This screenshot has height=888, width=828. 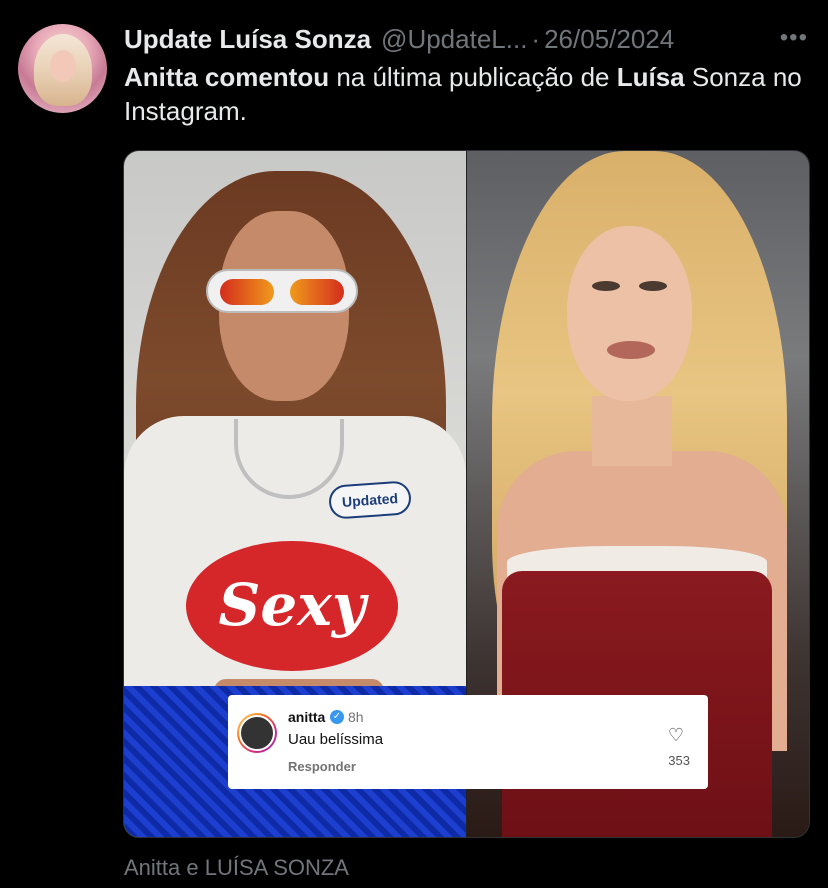 What do you see at coordinates (306, 717) in the screenshot?
I see `comment-username: anitta` at bounding box center [306, 717].